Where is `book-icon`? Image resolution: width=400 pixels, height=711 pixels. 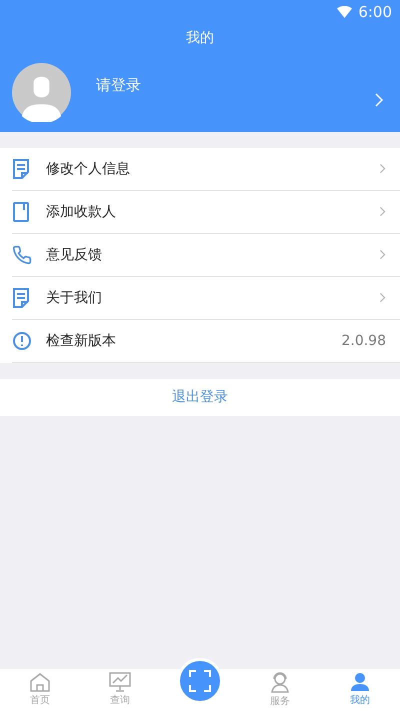
book-icon is located at coordinates (21, 212).